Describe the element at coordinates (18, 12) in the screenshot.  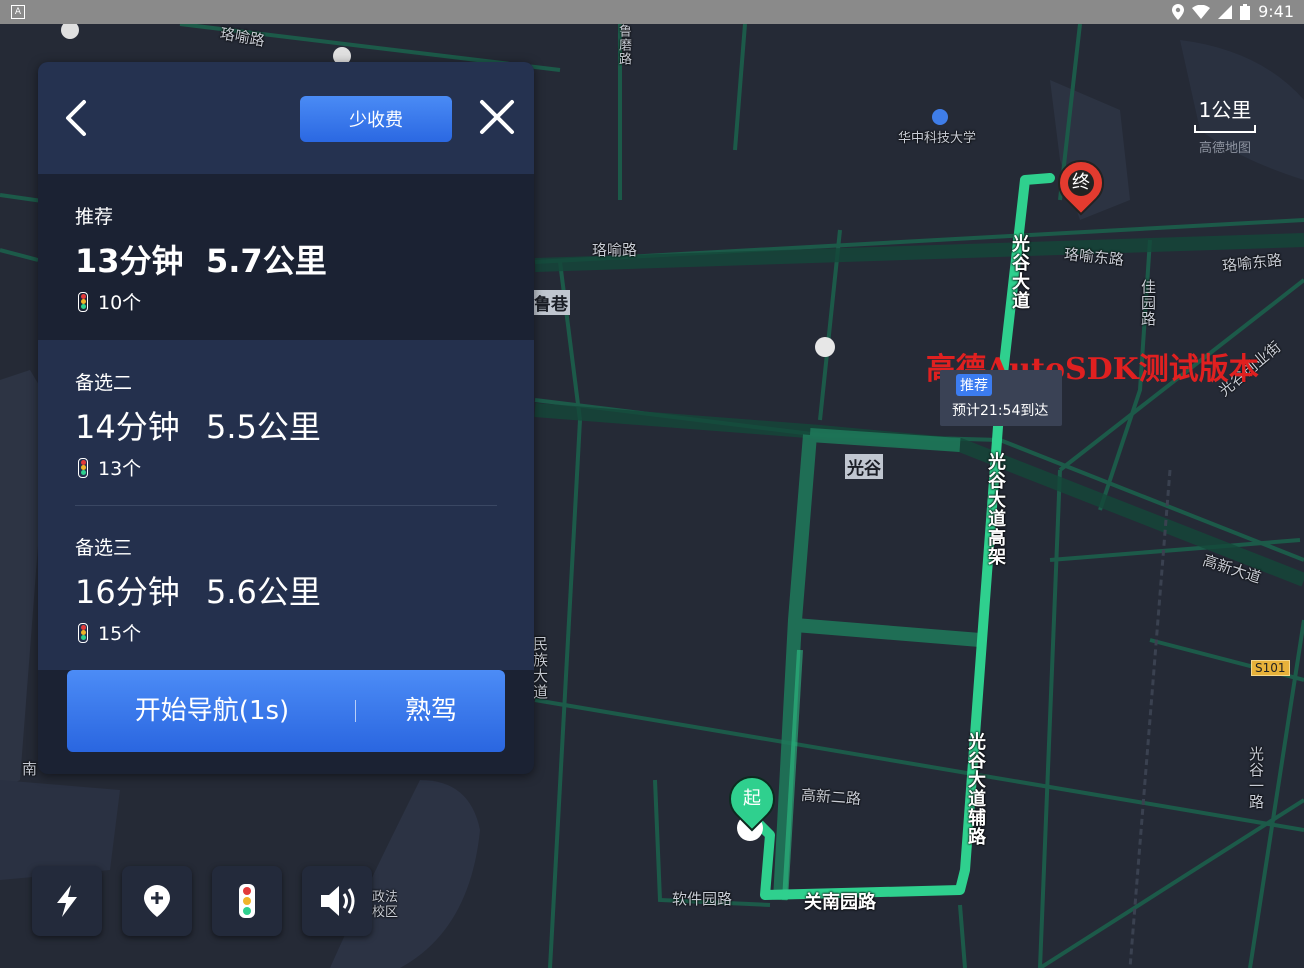
I see `app-notification-icon: A` at that location.